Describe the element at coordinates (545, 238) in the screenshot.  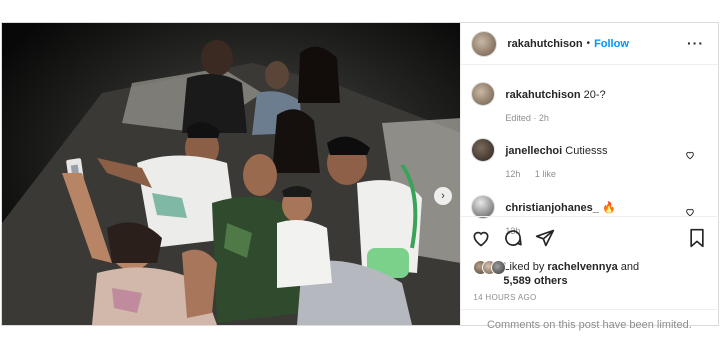
I see `share-icon` at that location.